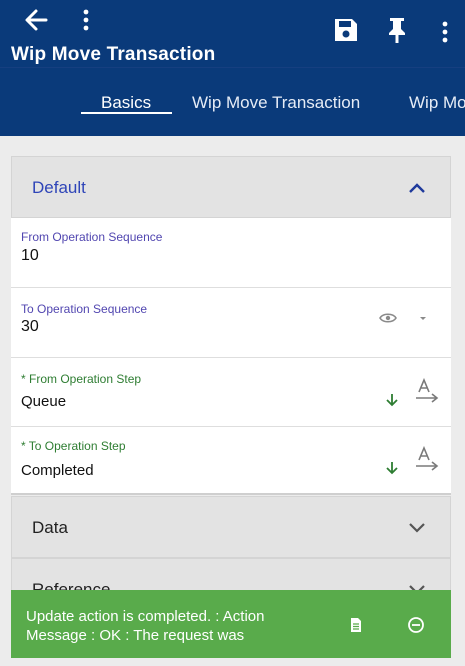  What do you see at coordinates (231, 392) in the screenshot?
I see `from-operation-step-field: * From Operation Step Queue` at bounding box center [231, 392].